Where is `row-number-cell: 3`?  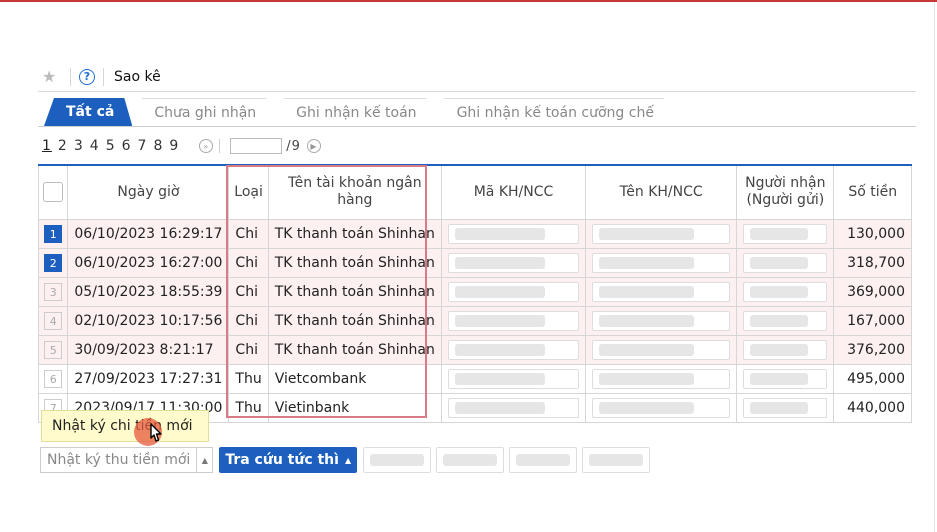 row-number-cell: 3 is located at coordinates (53, 291).